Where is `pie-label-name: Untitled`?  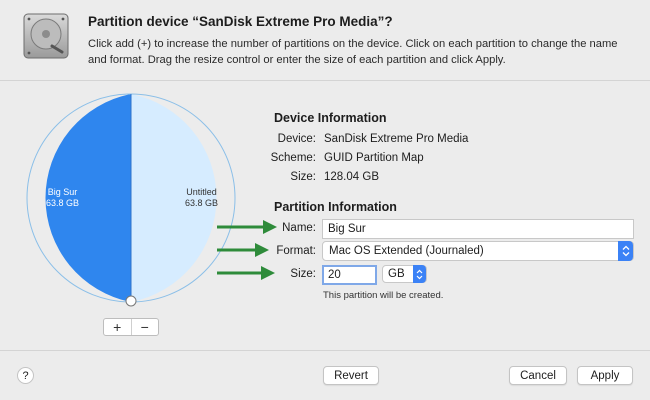 pie-label-name: Untitled is located at coordinates (201, 192).